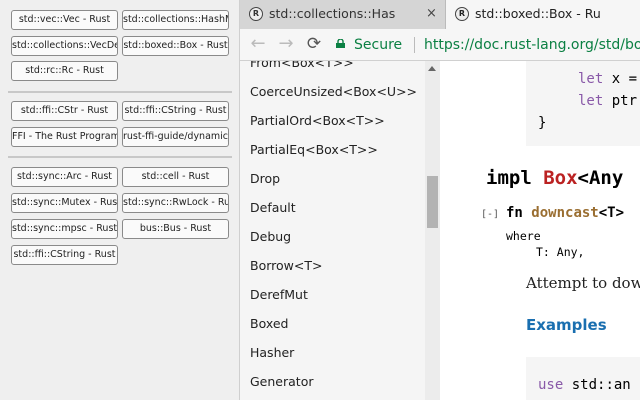 The width and height of the screenshot is (640, 400). I want to click on sidebar-item: Boxed, so click(269, 323).